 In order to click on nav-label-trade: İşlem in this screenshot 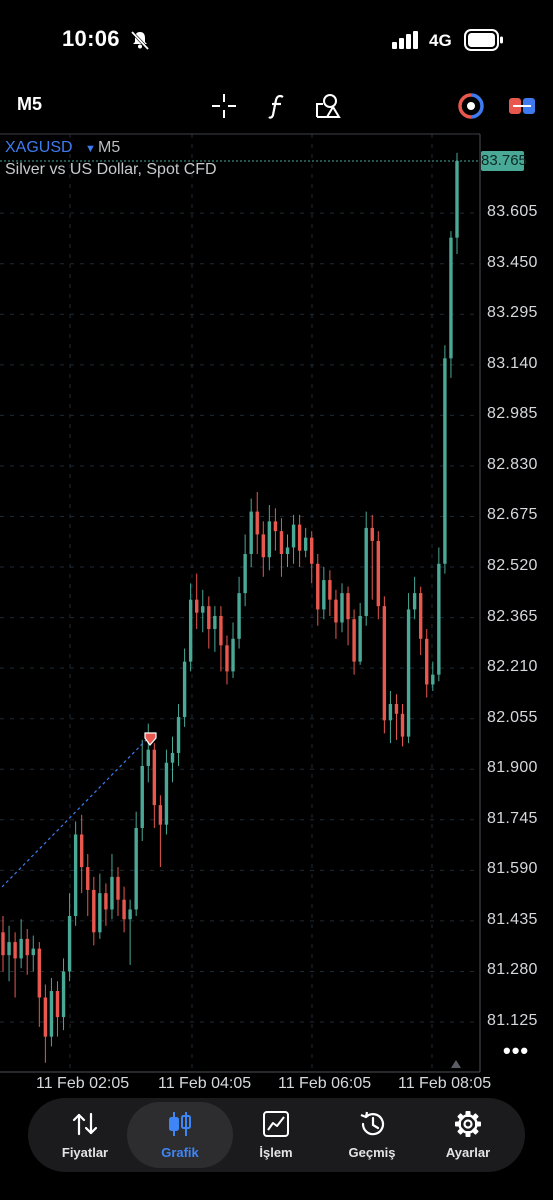, I will do `click(276, 1152)`.